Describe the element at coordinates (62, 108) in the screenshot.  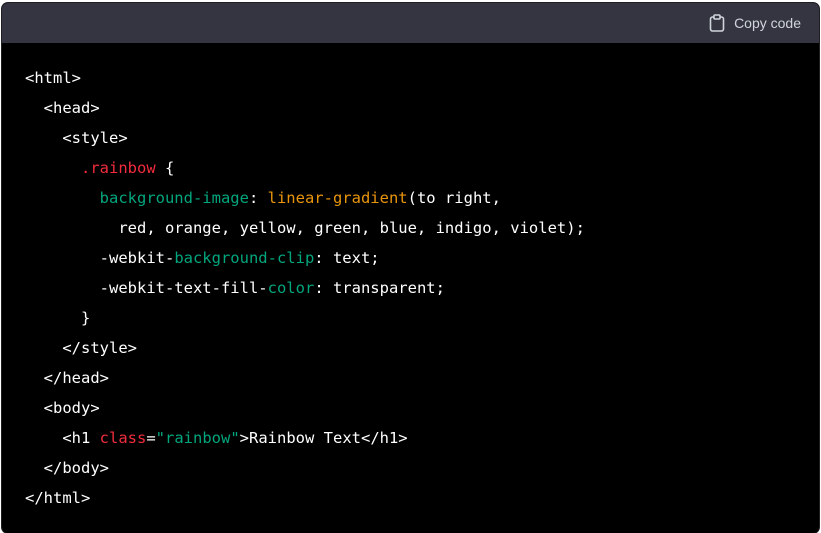
I see `code-token: <head>` at that location.